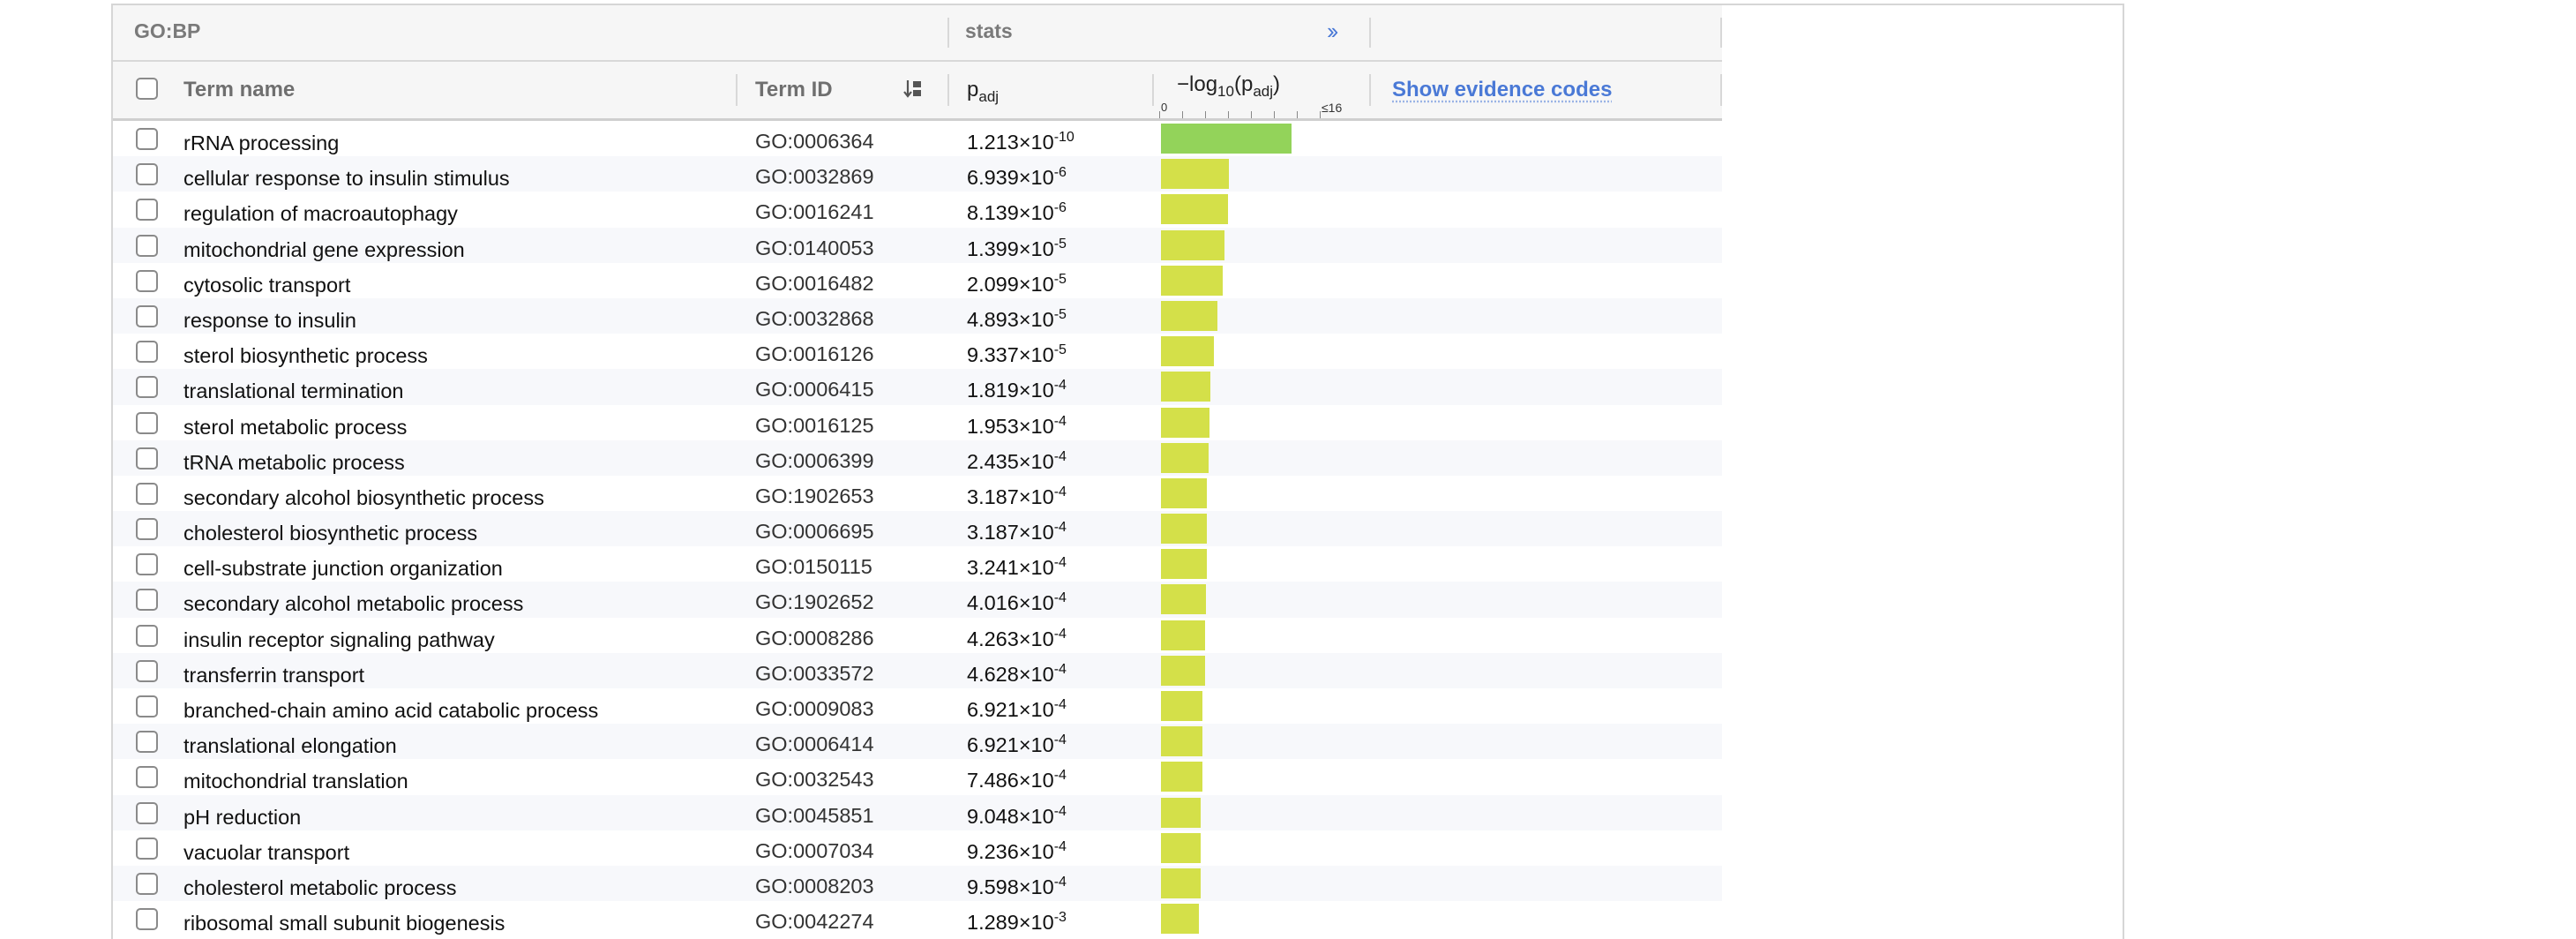 This screenshot has height=939, width=2576. I want to click on term-id: GO:0140053, so click(815, 248).